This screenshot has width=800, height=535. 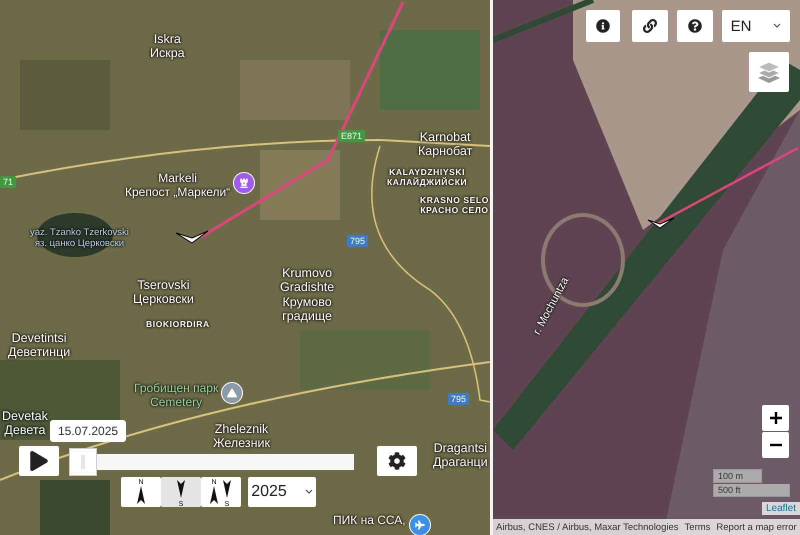 I want to click on info-icon, so click(x=603, y=26).